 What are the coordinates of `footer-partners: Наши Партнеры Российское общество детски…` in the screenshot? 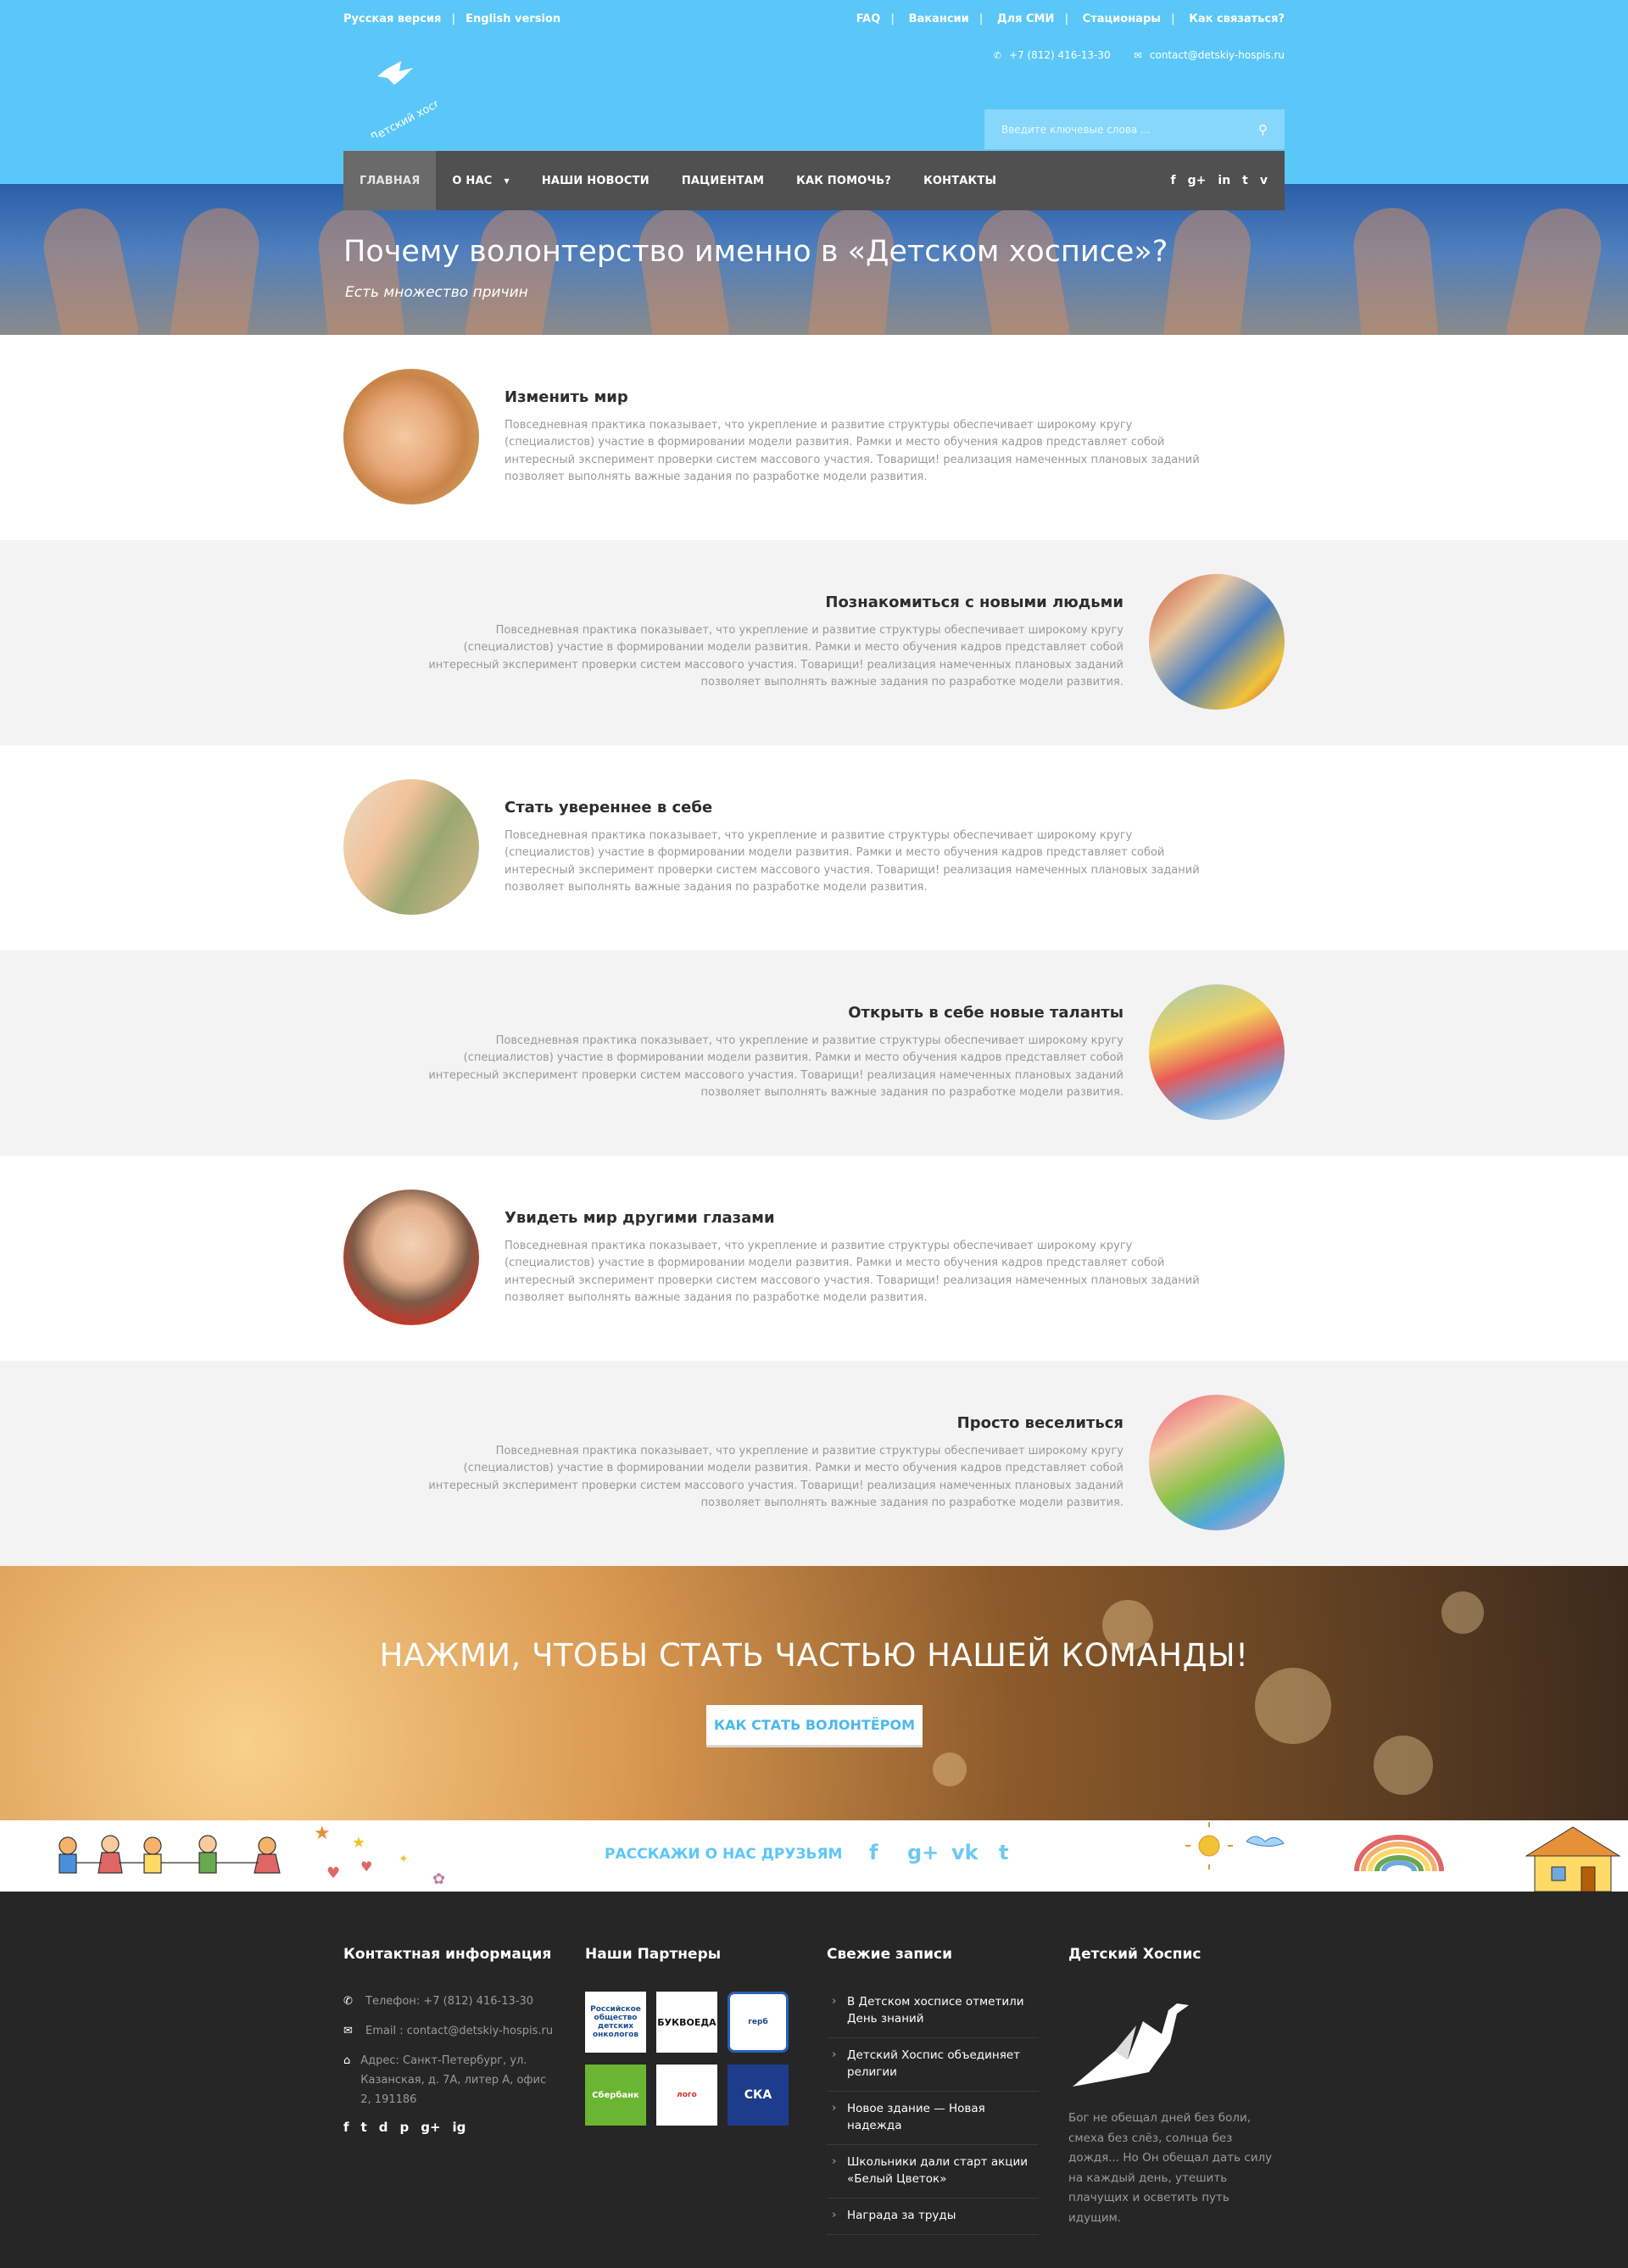 It's located at (691, 2036).